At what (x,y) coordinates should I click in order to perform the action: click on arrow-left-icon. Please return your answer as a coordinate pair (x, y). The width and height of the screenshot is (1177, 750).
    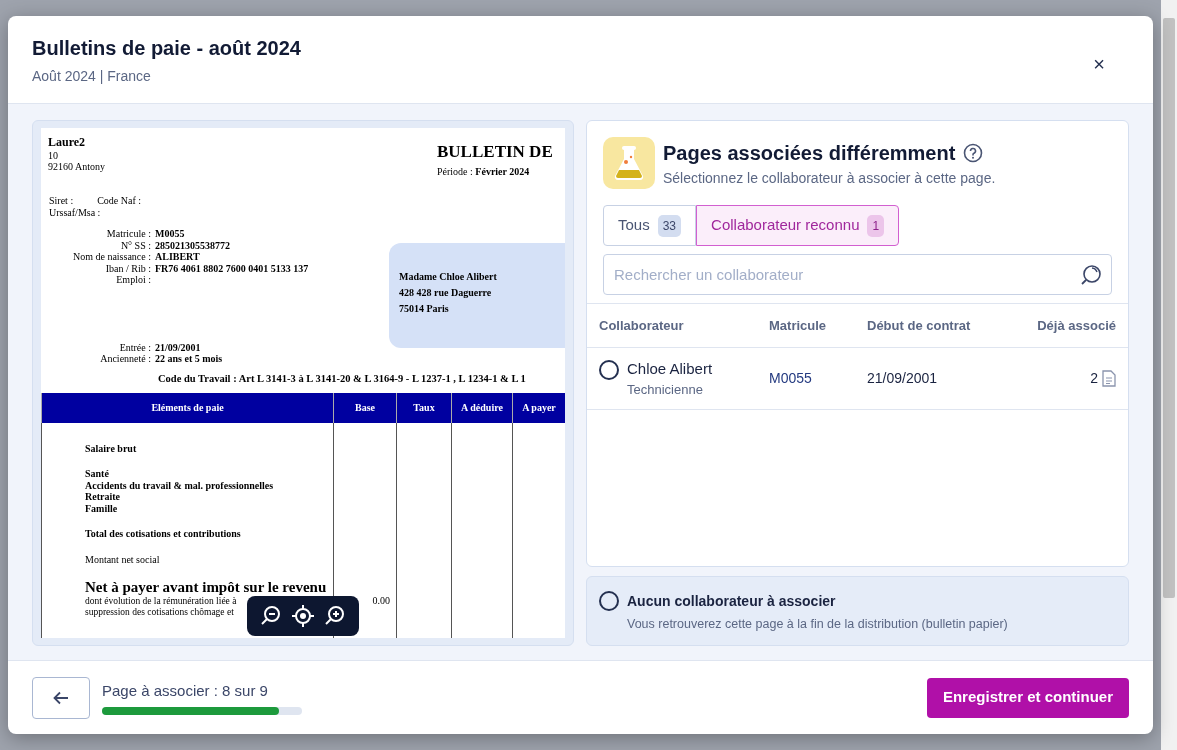
    Looking at the image, I should click on (61, 697).